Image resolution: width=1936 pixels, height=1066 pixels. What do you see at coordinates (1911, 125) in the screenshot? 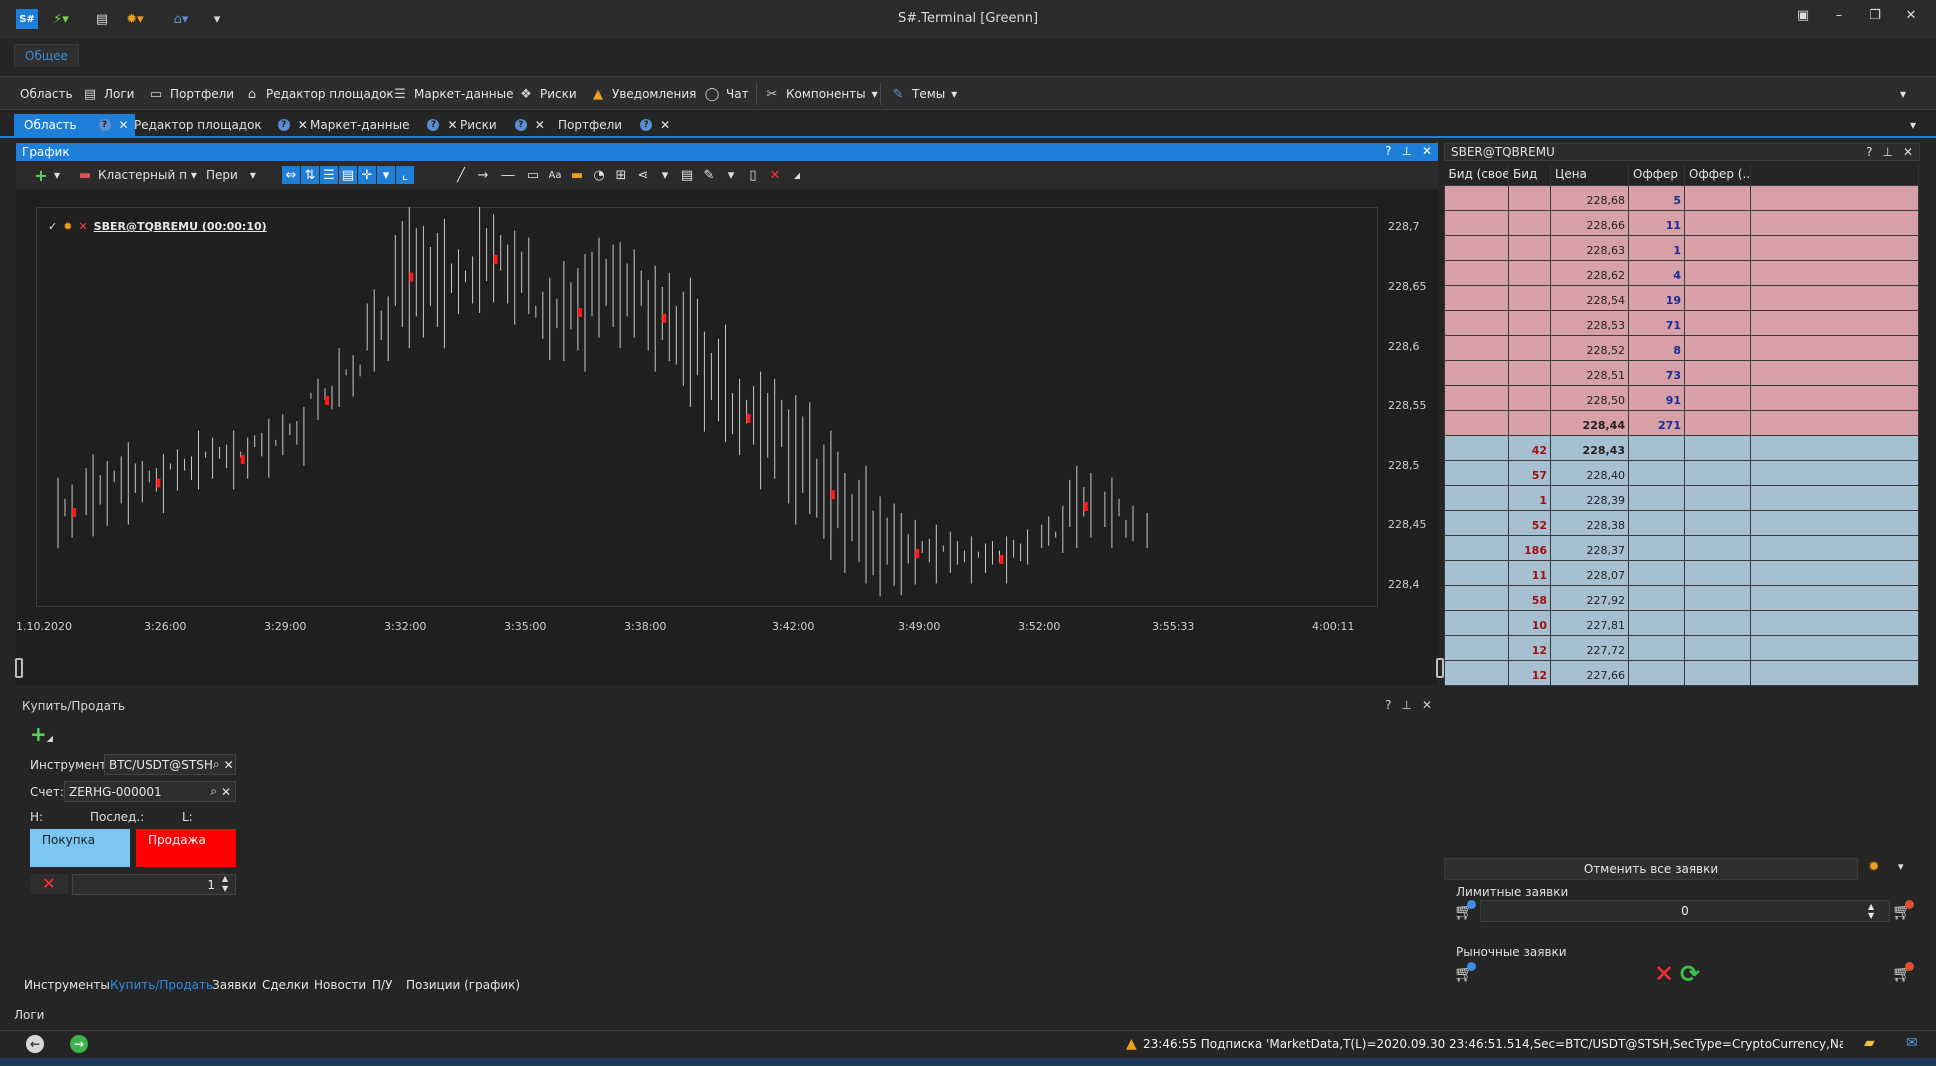
I see `doc-tabs-overflow-icon: ▾` at bounding box center [1911, 125].